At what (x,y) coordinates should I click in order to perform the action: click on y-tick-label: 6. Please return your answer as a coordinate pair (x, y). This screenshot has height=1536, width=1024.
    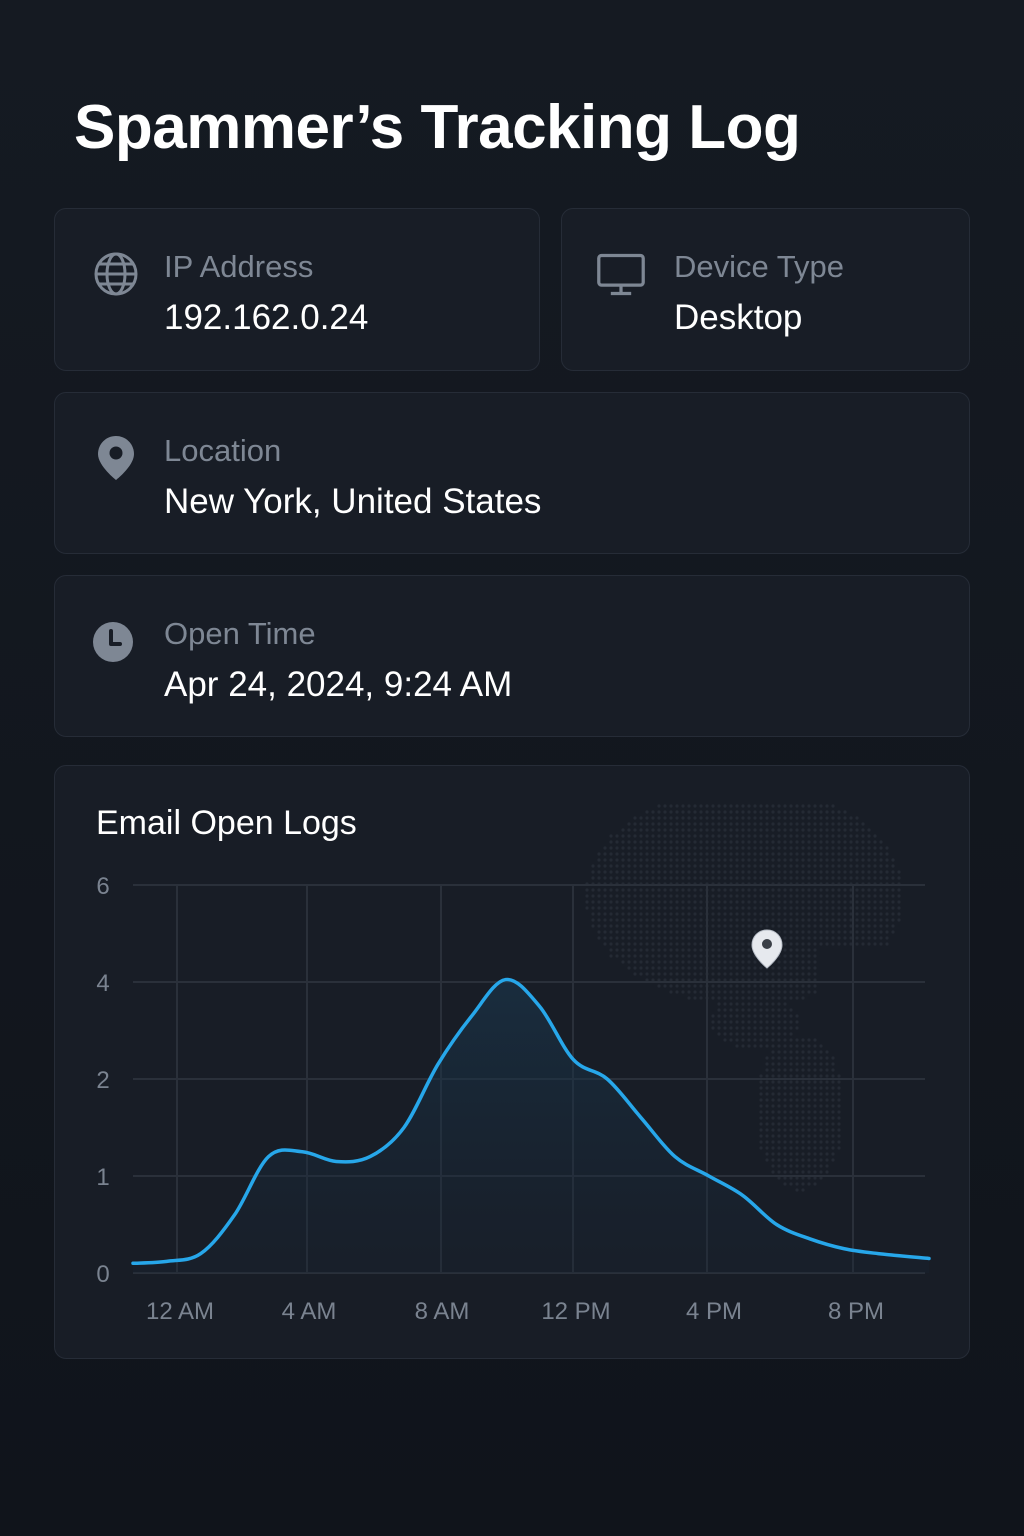
    Looking at the image, I should click on (102, 886).